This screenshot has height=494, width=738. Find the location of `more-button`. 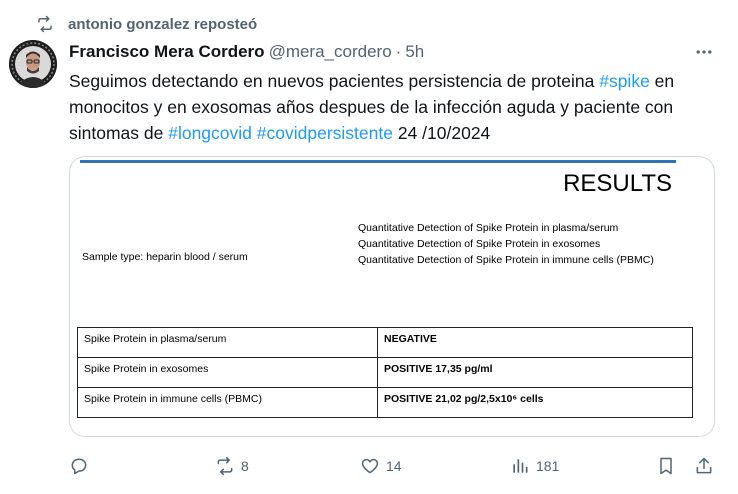

more-button is located at coordinates (704, 52).